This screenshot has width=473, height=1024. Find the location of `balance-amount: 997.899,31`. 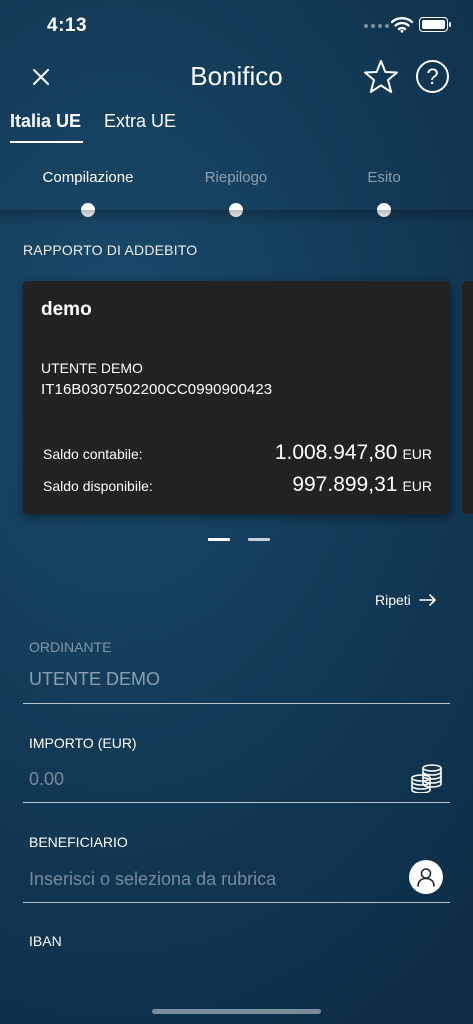

balance-amount: 997.899,31 is located at coordinates (345, 484).